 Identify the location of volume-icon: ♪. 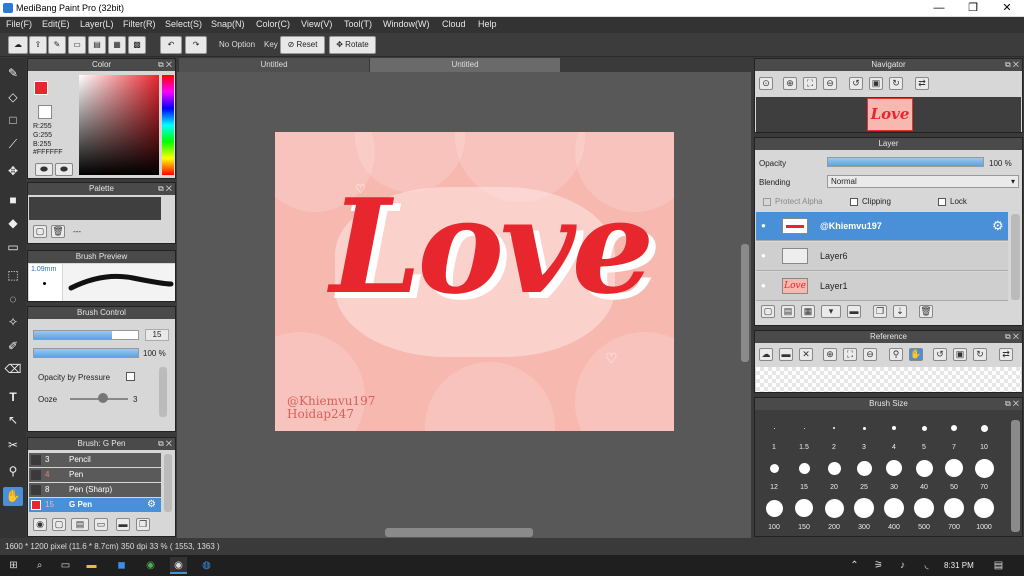
(902, 565).